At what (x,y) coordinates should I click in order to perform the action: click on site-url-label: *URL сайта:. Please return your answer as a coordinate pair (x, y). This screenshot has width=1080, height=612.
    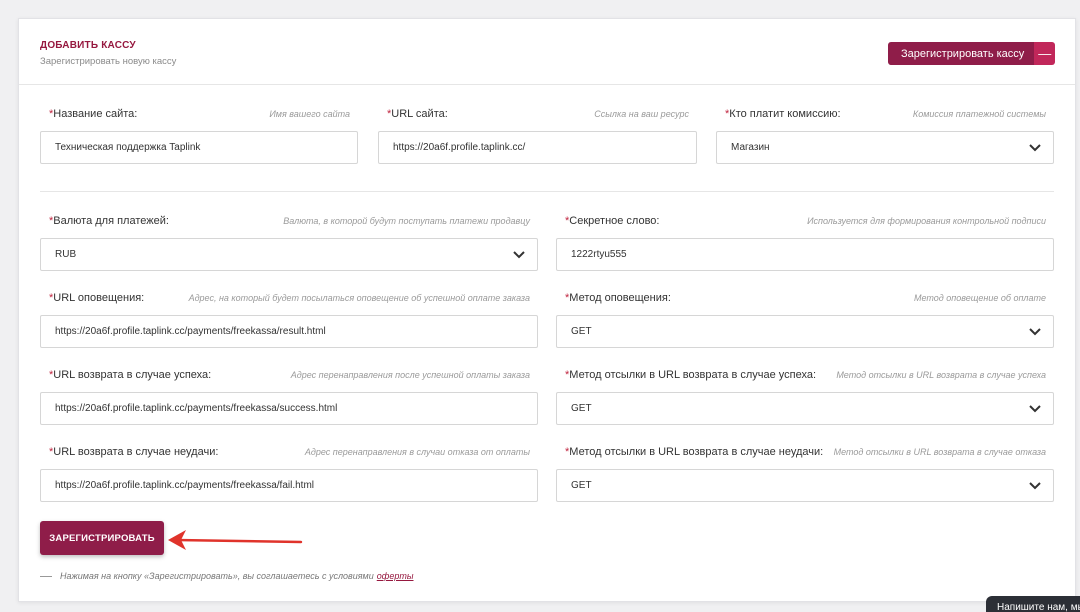
    Looking at the image, I should click on (417, 114).